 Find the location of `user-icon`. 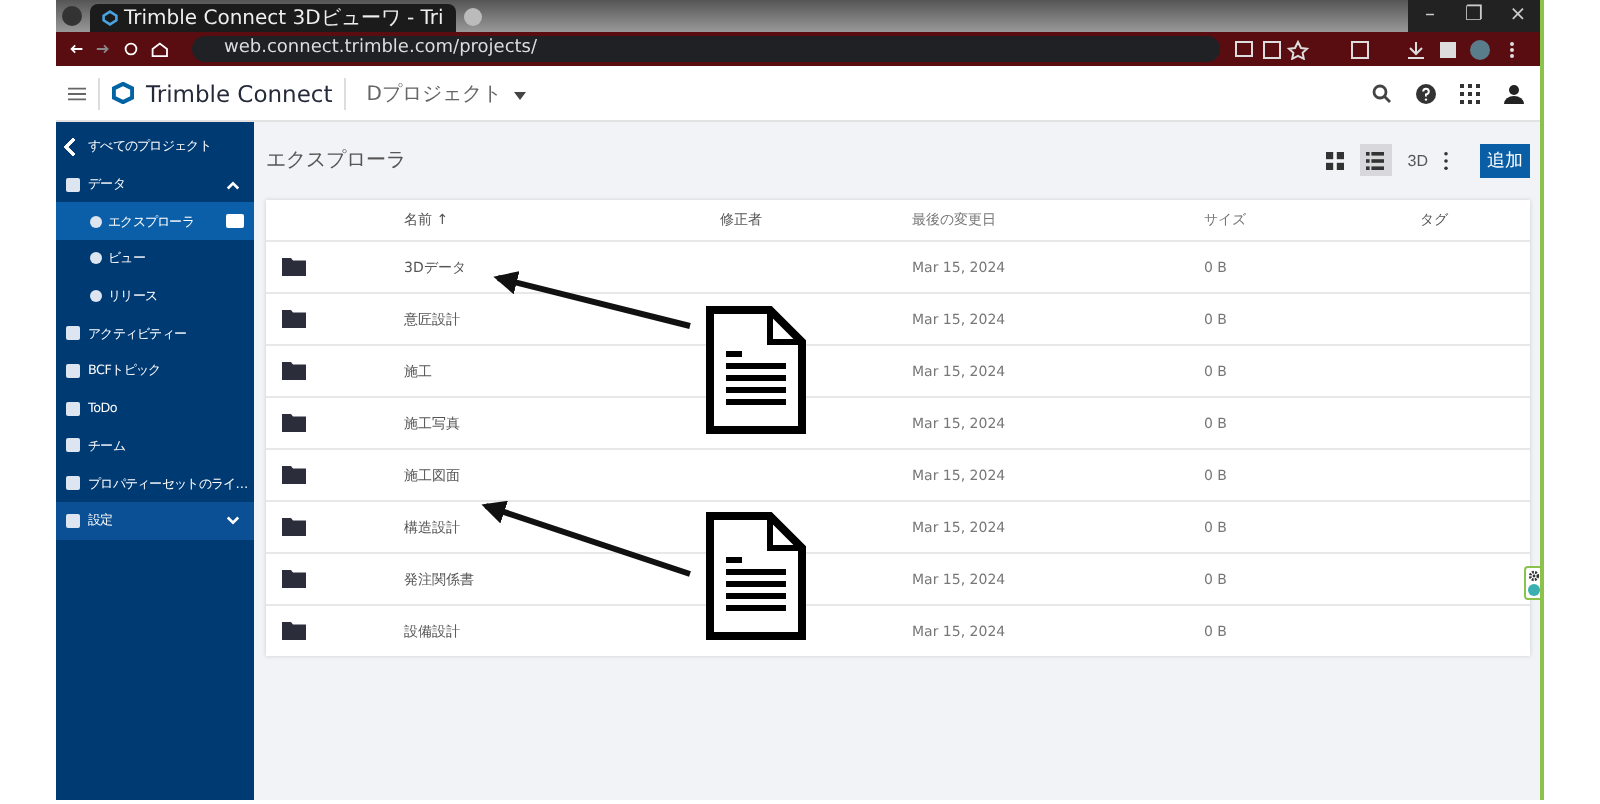

user-icon is located at coordinates (1514, 93).